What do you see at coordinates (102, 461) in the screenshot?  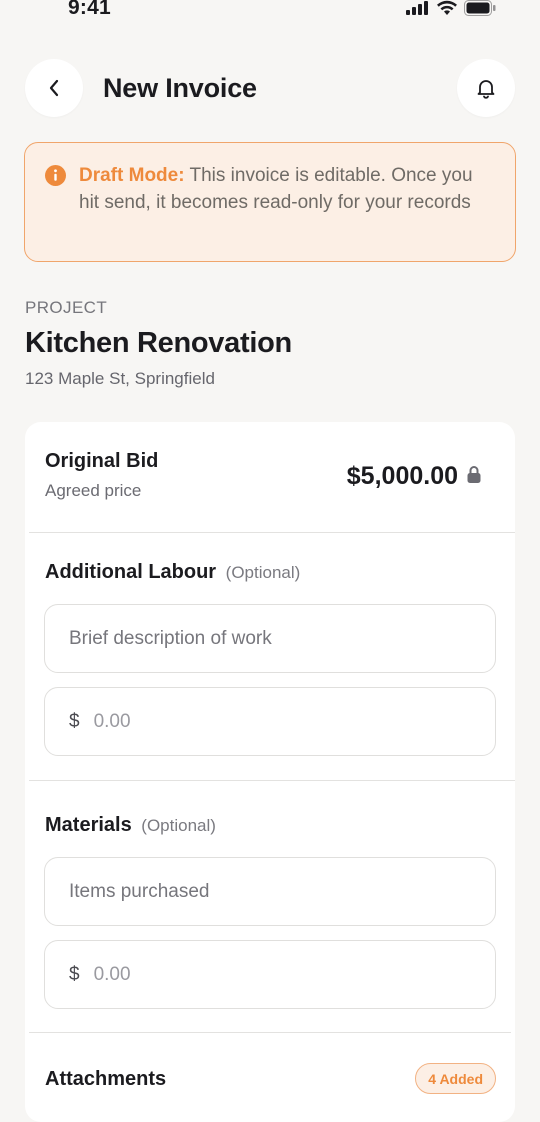 I see `original-bid-label: Original Bid` at bounding box center [102, 461].